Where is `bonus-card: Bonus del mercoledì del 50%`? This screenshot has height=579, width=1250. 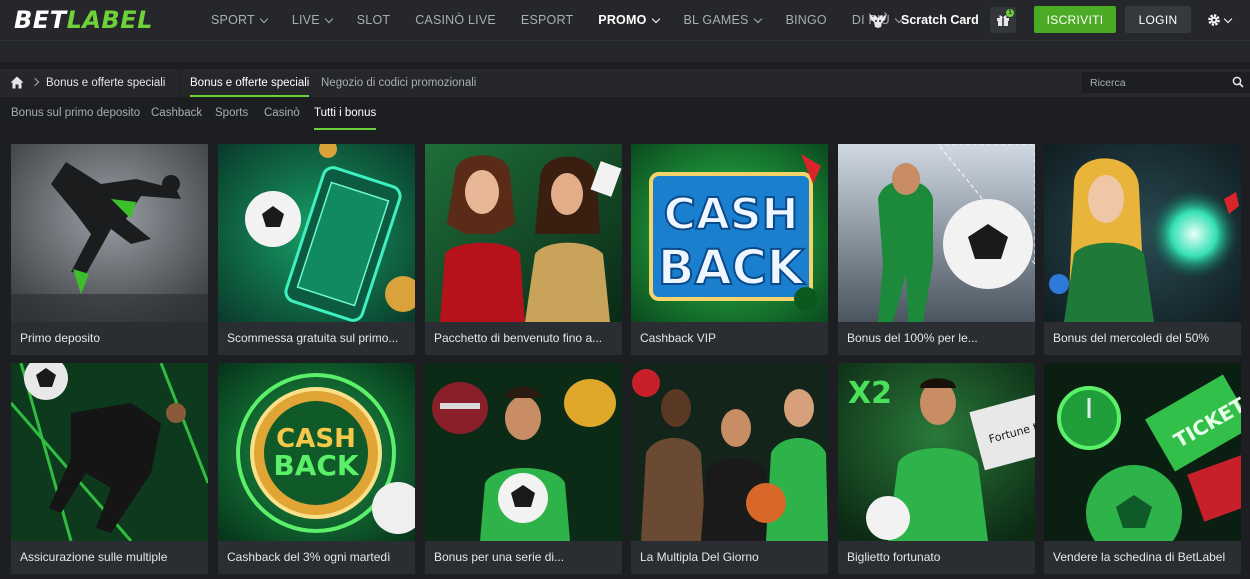 bonus-card: Bonus del mercoledì del 50% is located at coordinates (1142, 249).